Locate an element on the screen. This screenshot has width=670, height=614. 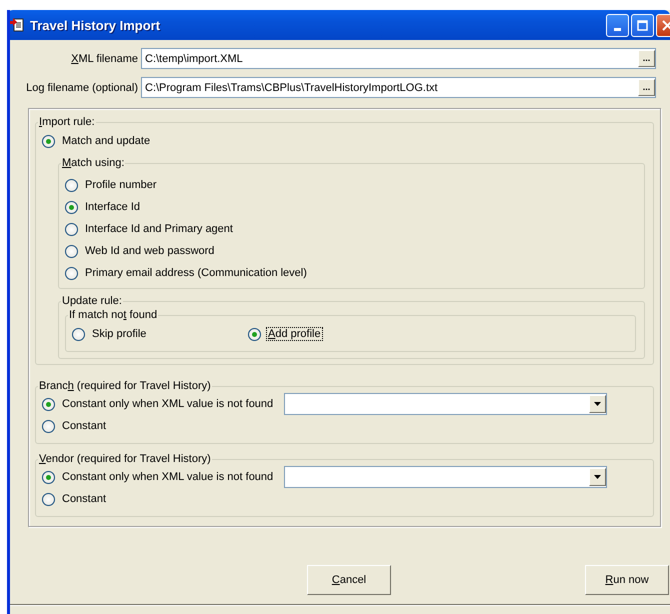
radio-option: Interface Id is located at coordinates (350, 207).